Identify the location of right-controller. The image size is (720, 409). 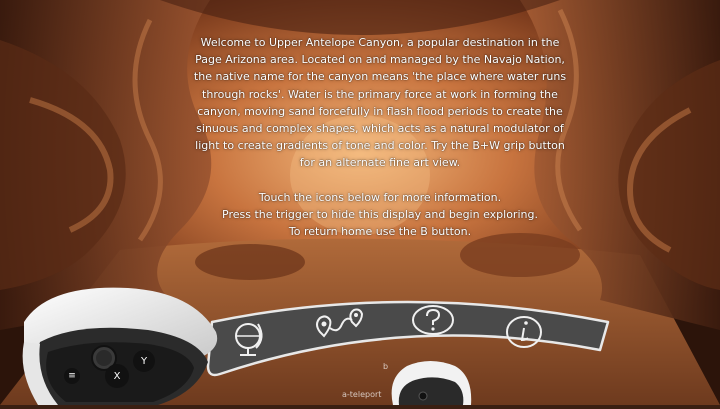
(432, 381).